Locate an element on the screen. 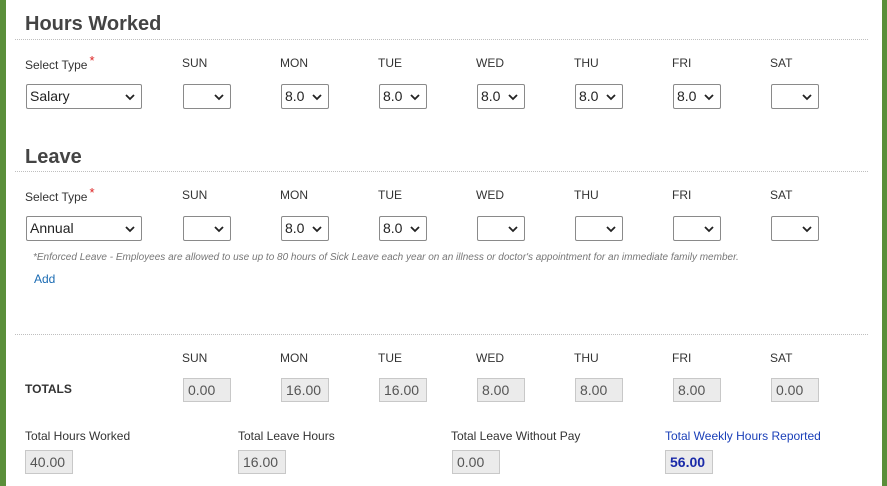 The width and height of the screenshot is (887, 486). hours-day-label-tue: TUE is located at coordinates (390, 63).